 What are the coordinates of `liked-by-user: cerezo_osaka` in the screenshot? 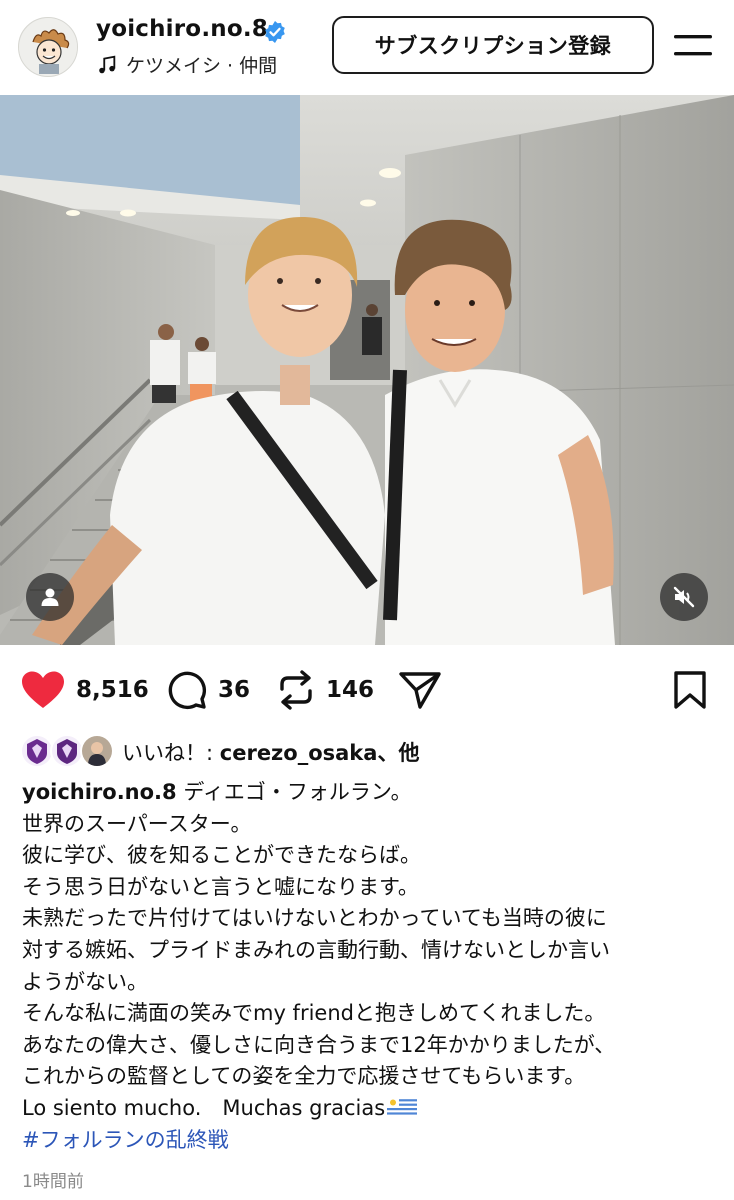 It's located at (299, 753).